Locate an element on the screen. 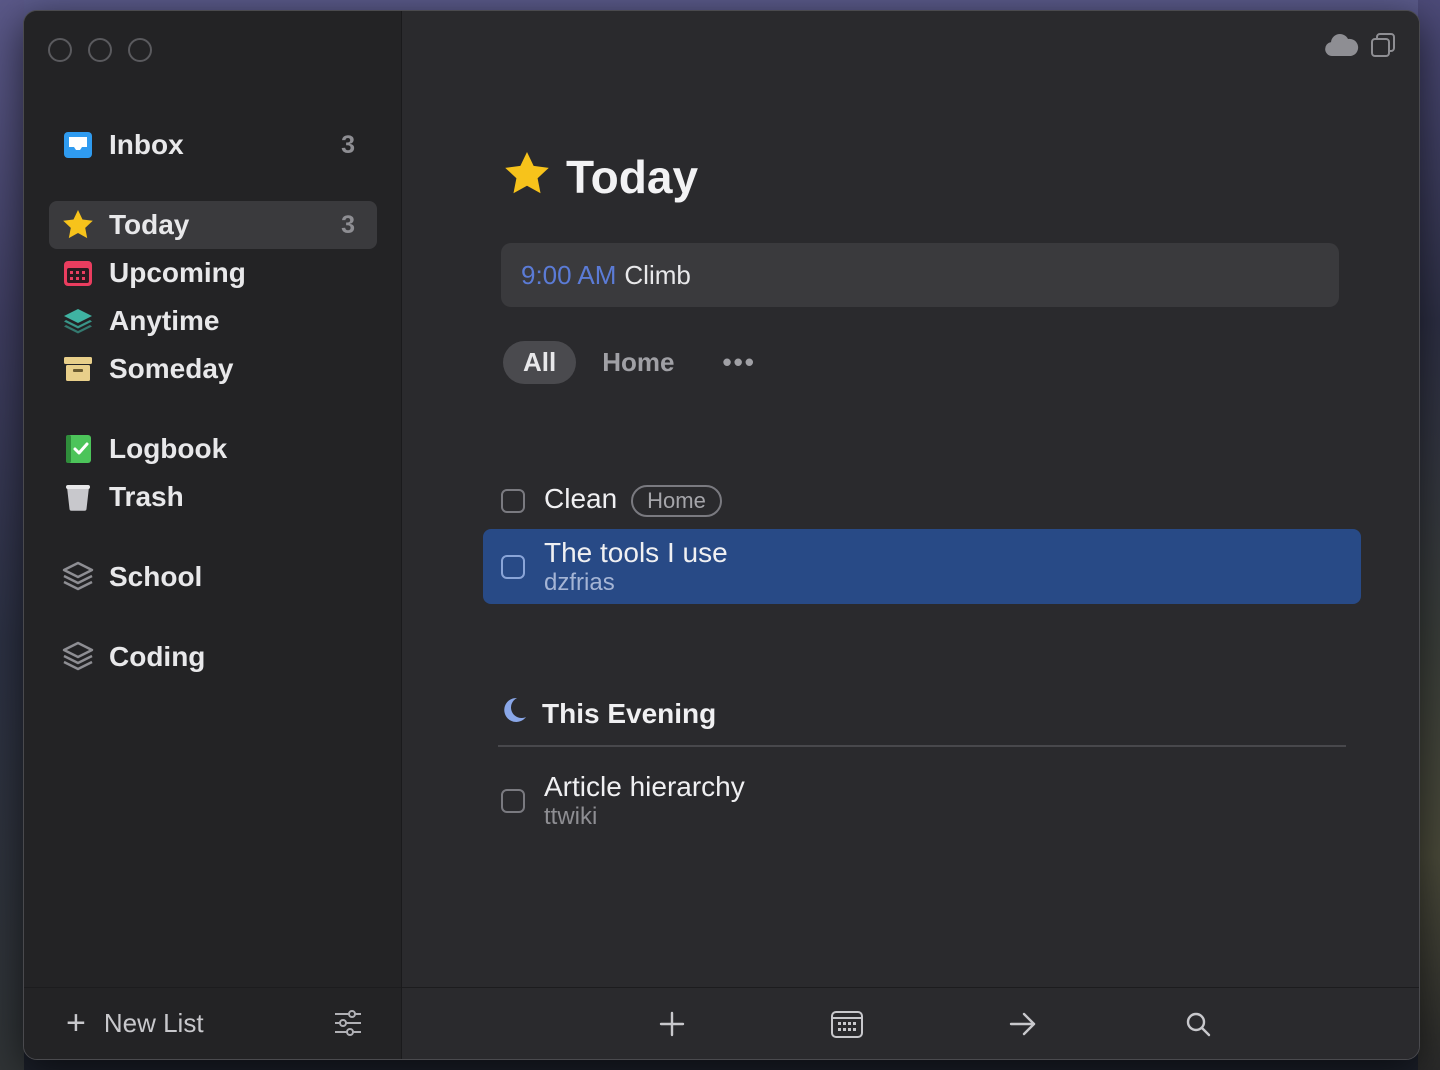  logbook-icon is located at coordinates (78, 449).